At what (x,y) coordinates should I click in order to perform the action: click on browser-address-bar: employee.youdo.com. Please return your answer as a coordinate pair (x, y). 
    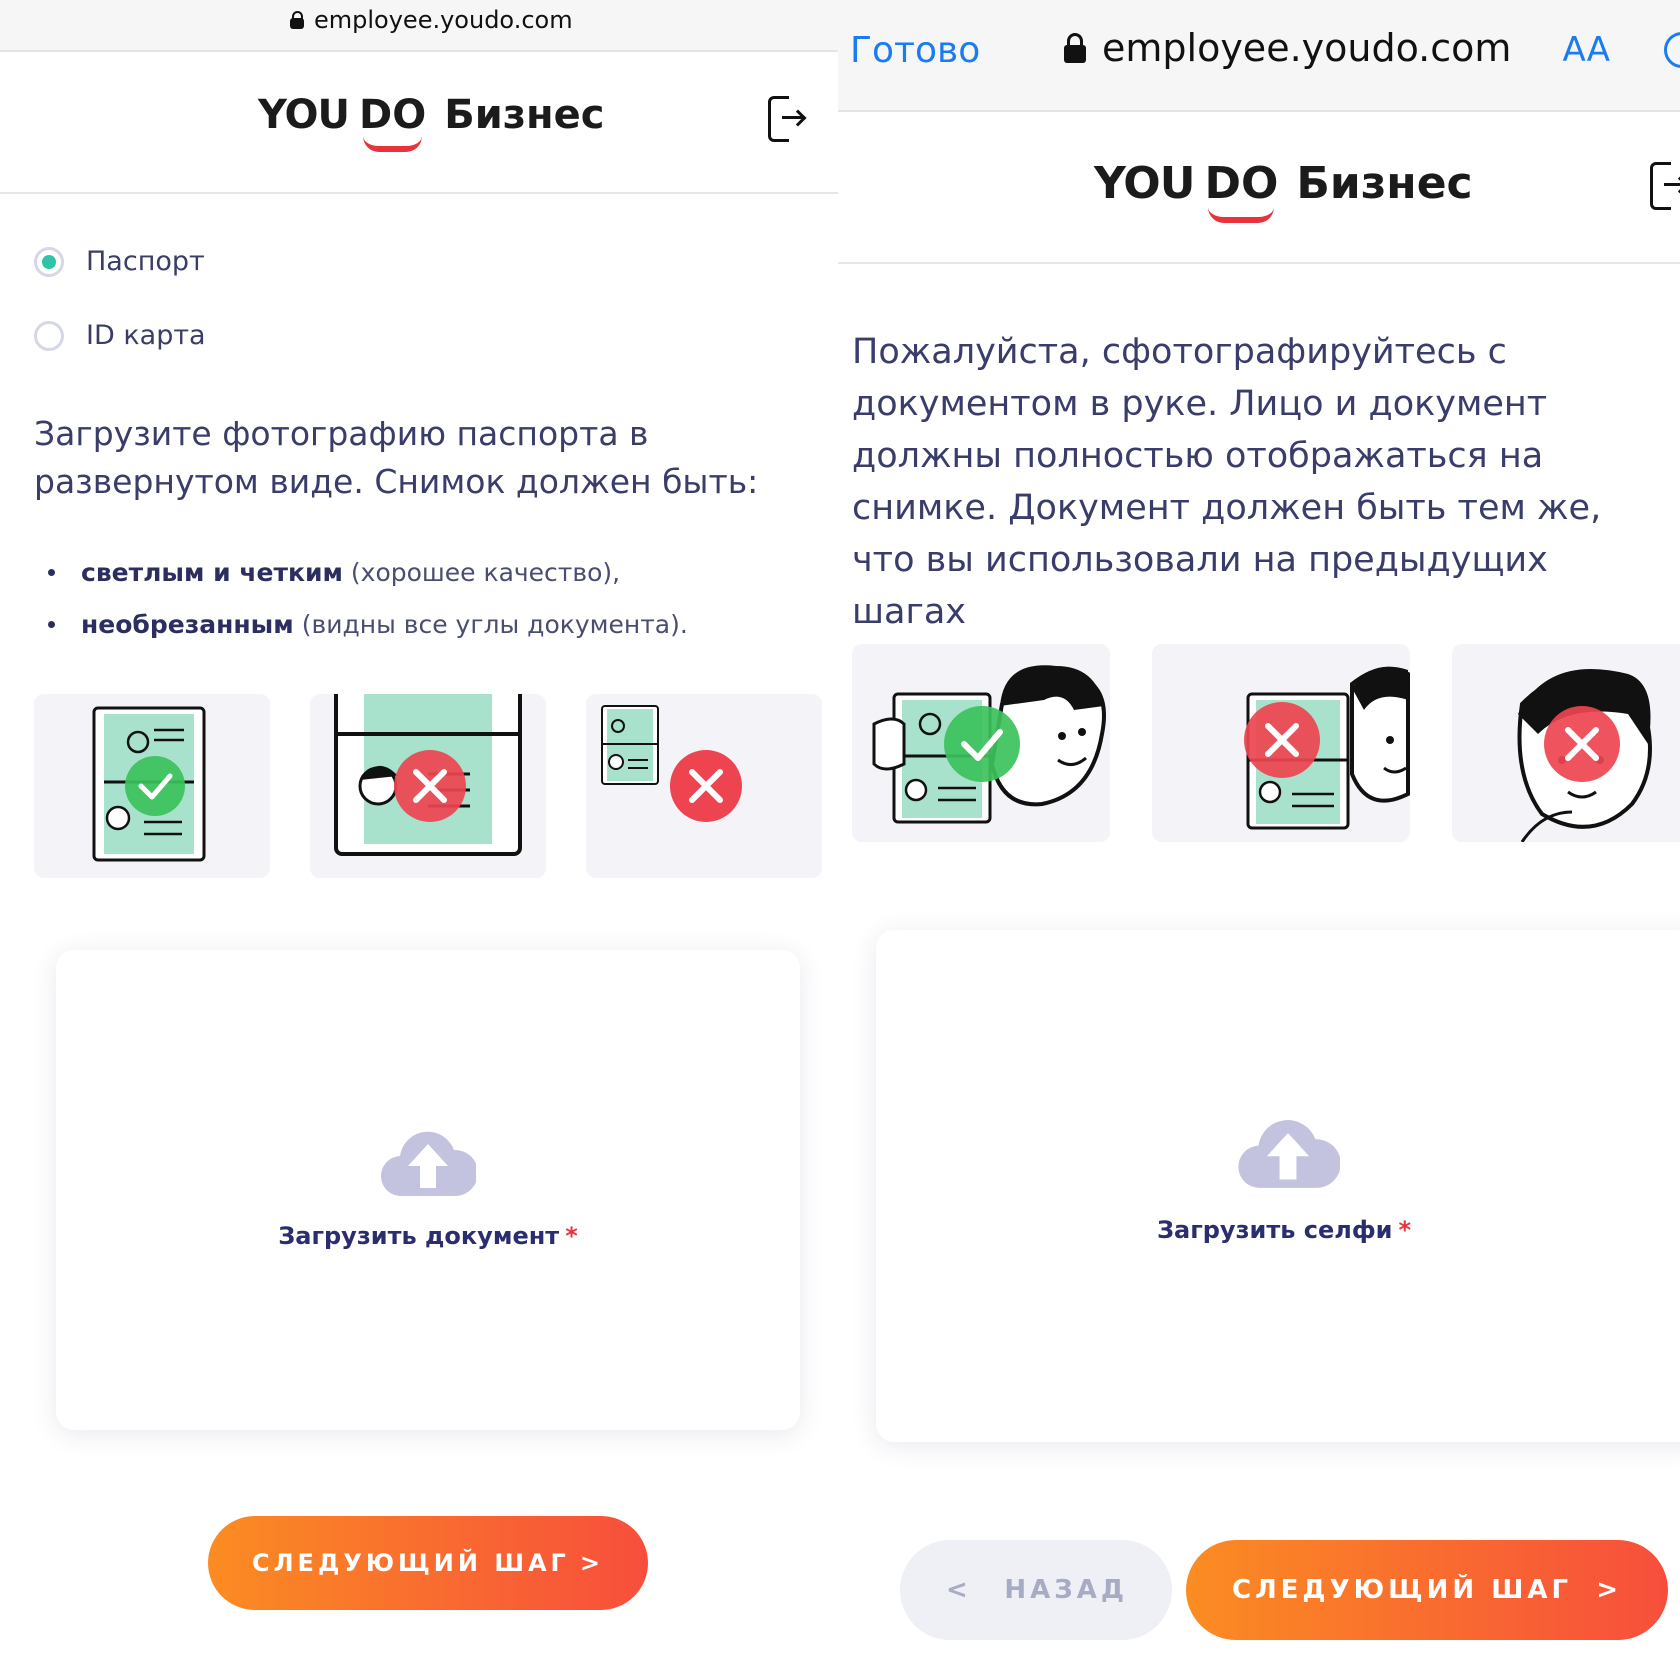
    Looking at the image, I should click on (419, 26).